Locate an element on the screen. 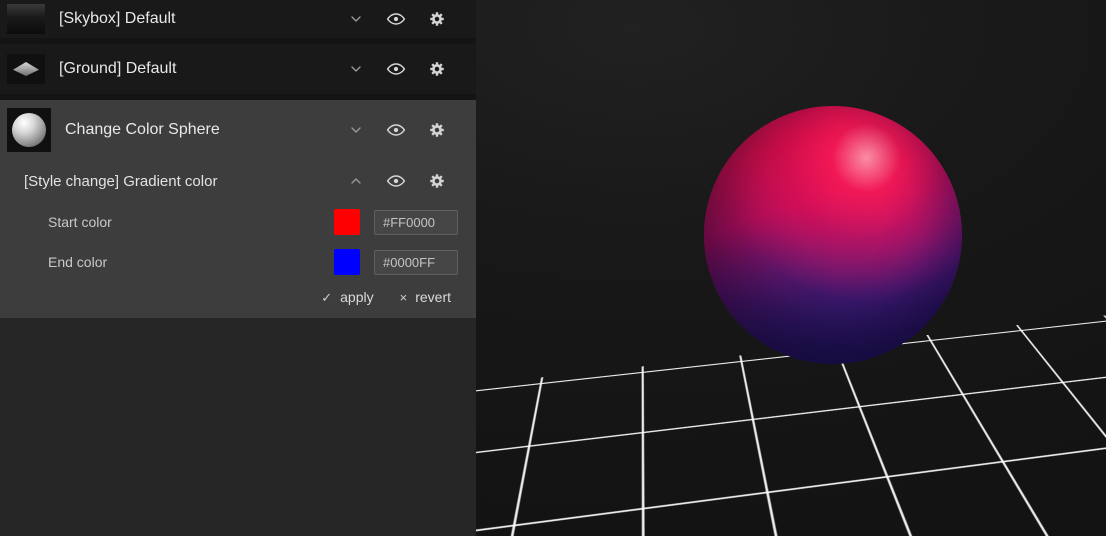  style-actions-row: ✓ apply × revert is located at coordinates (238, 300).